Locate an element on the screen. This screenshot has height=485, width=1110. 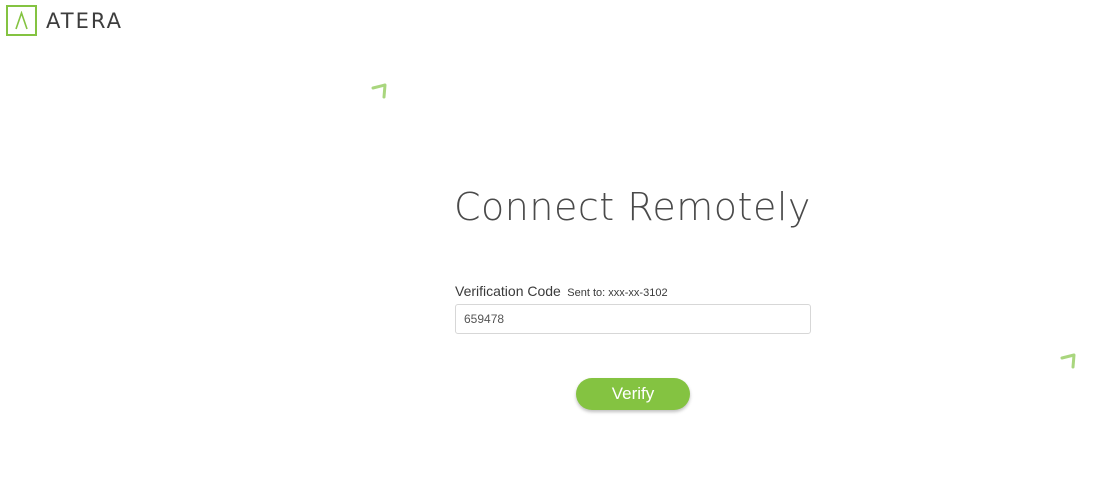
verification-code-label: Verification Code is located at coordinates (508, 291).